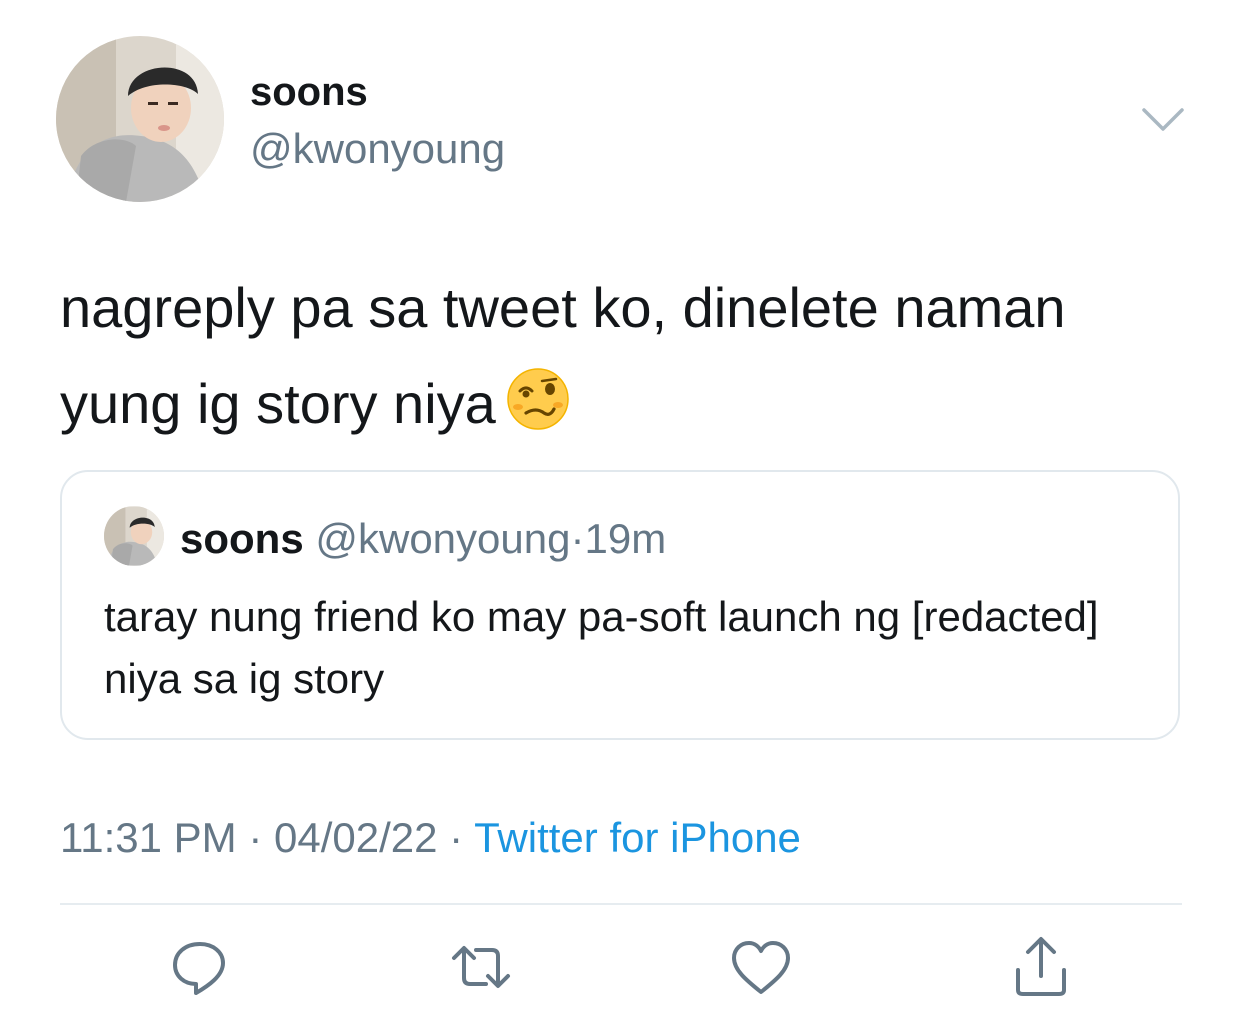 The image size is (1242, 1036). Describe the element at coordinates (356, 837) in the screenshot. I see `tweet-date: 04/02/22` at that location.